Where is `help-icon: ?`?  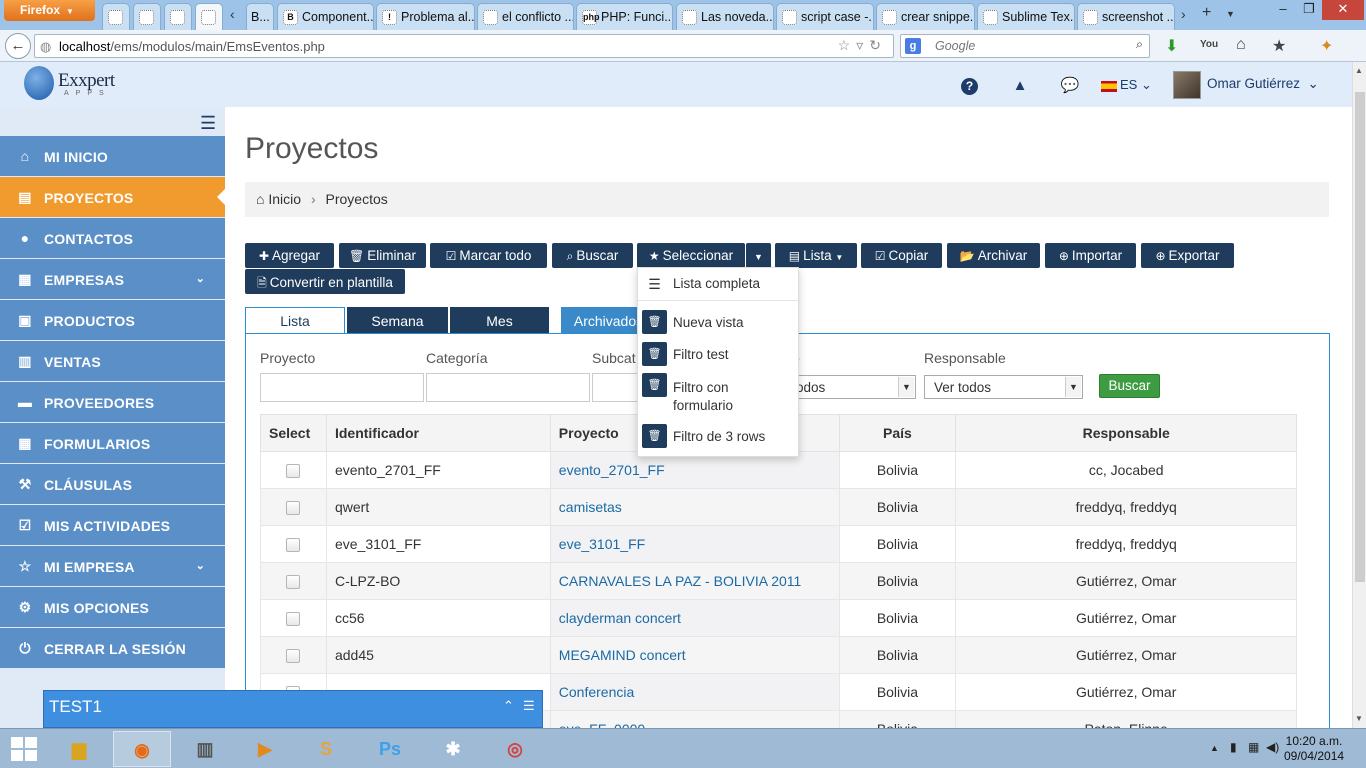
help-icon: ? is located at coordinates (969, 86).